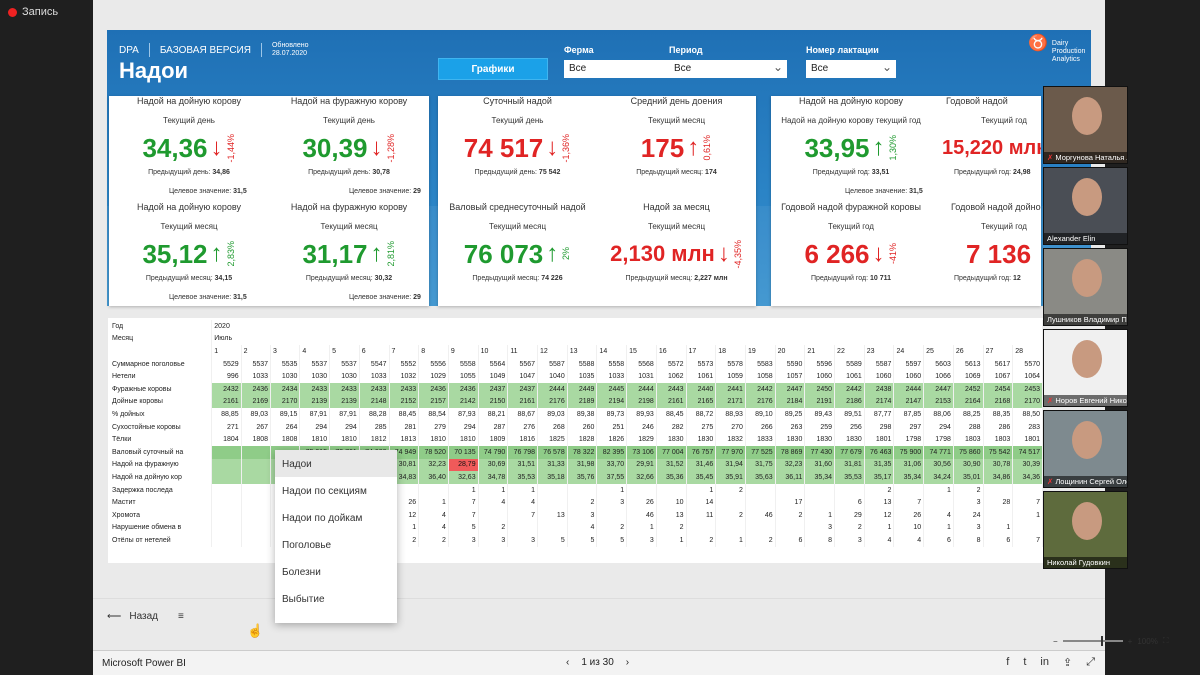  What do you see at coordinates (968, 439) in the screenshot?
I see `table-cell: 1803` at bounding box center [968, 439].